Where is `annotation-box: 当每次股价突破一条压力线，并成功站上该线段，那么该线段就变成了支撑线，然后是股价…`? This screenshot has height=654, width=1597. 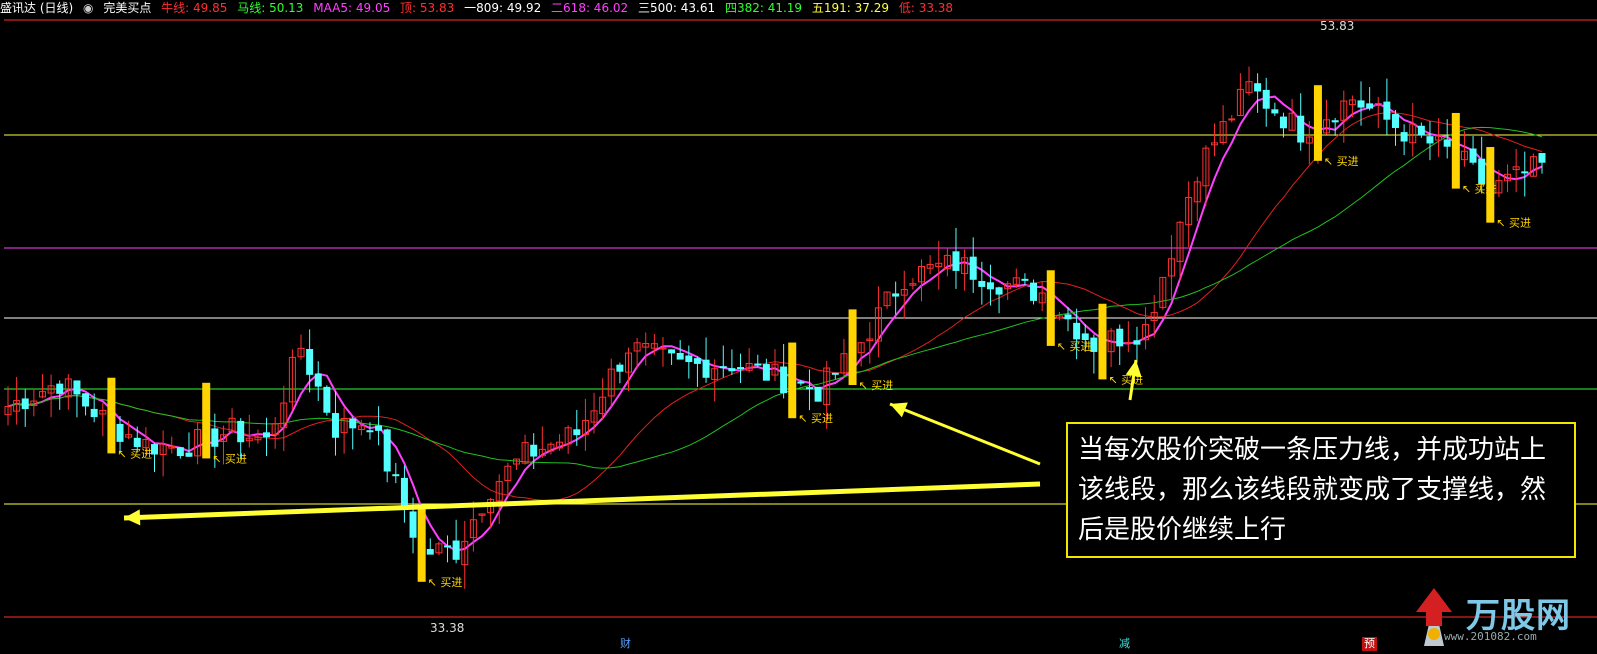
annotation-box: 当每次股价突破一条压力线，并成功站上该线段，那么该线段就变成了支撑线，然后是股价… is located at coordinates (1321, 490).